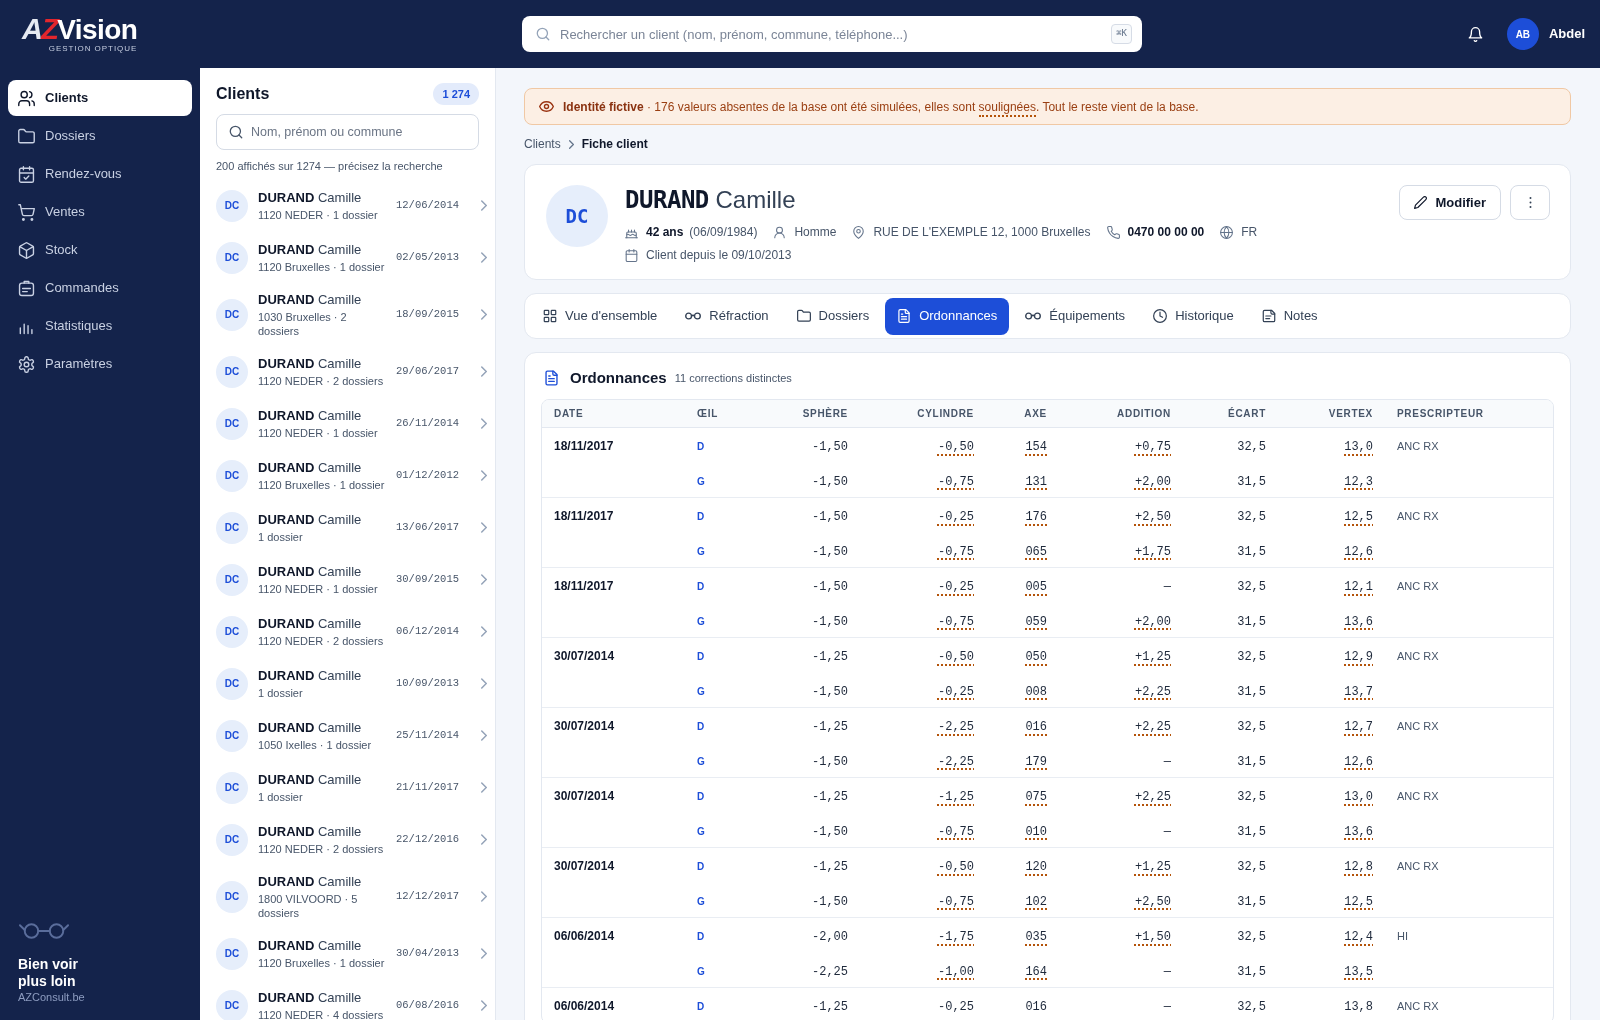  What do you see at coordinates (1153, 551) in the screenshot?
I see `table-cell: +1,75` at bounding box center [1153, 551].